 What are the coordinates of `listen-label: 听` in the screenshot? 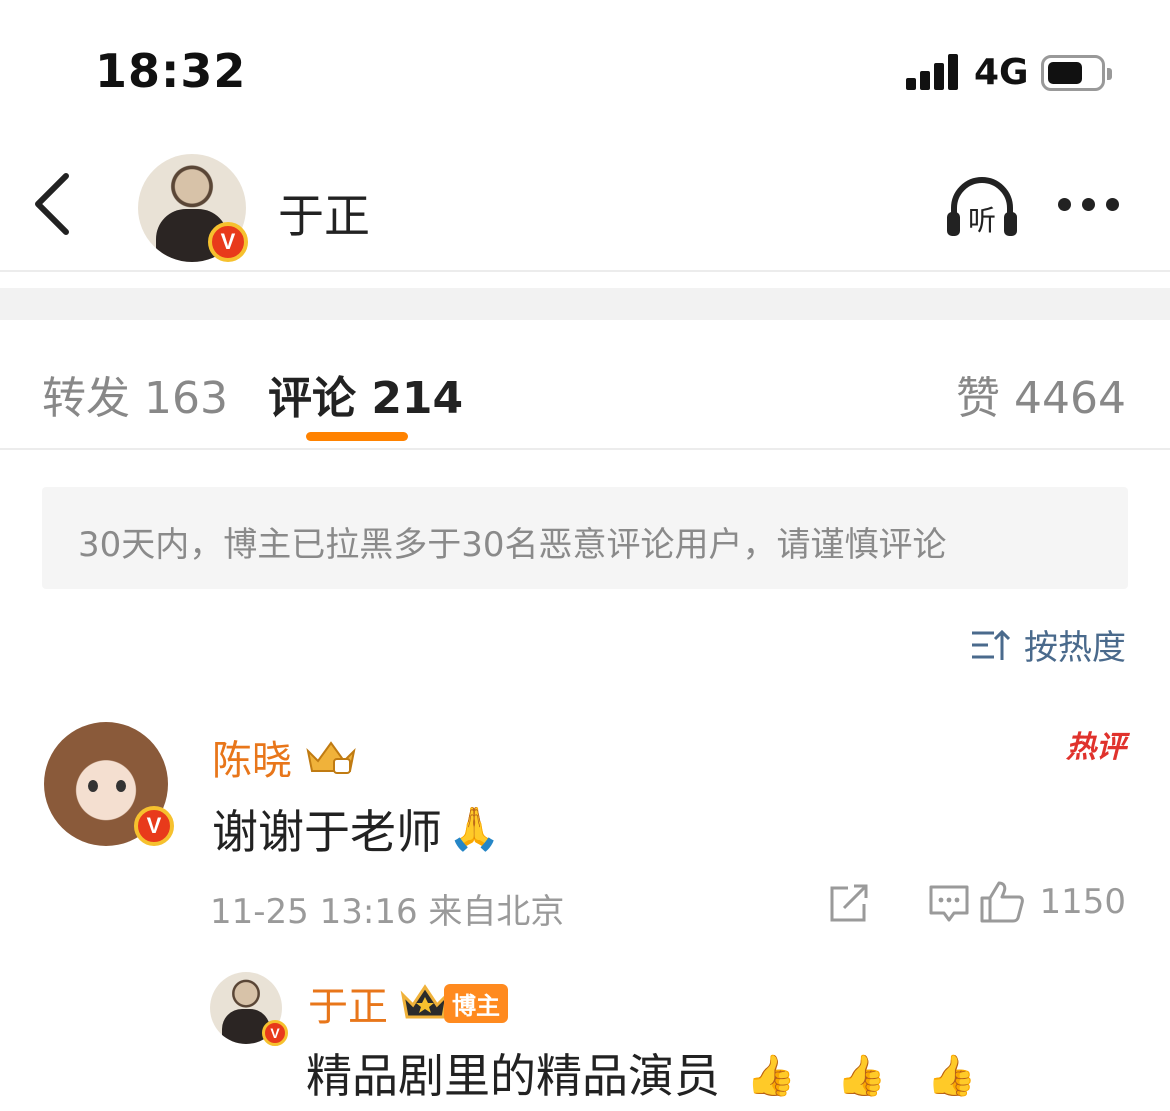 It's located at (982, 220).